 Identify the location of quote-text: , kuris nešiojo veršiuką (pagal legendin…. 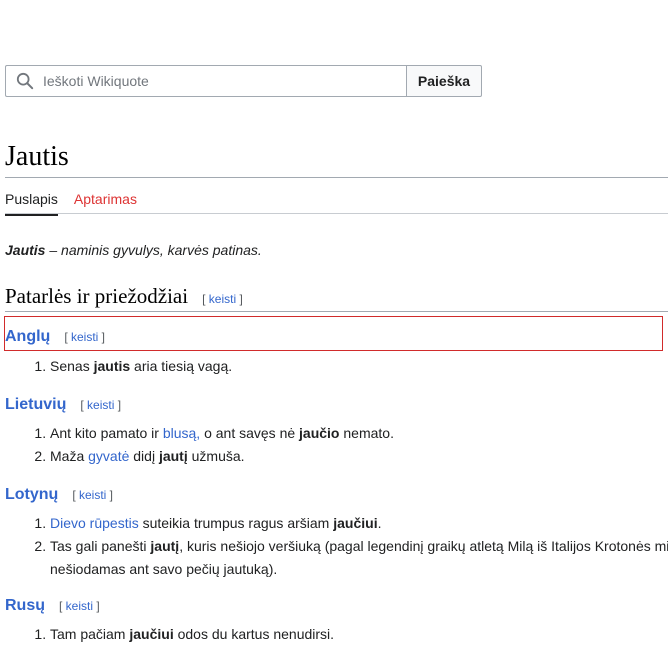
(423, 546).